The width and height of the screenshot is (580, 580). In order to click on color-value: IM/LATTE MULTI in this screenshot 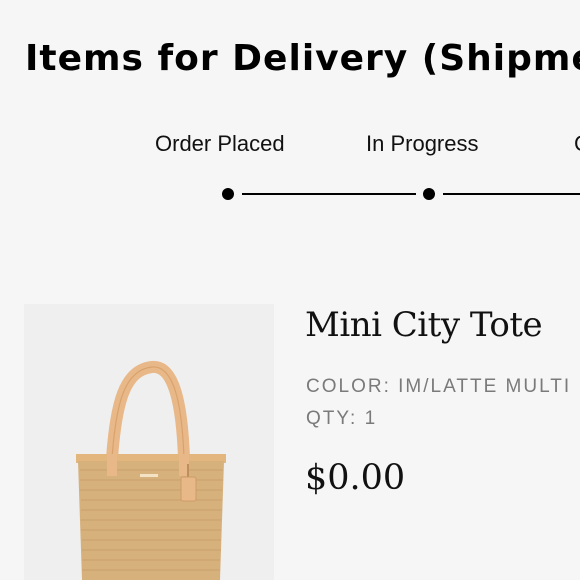, I will do `click(485, 386)`.